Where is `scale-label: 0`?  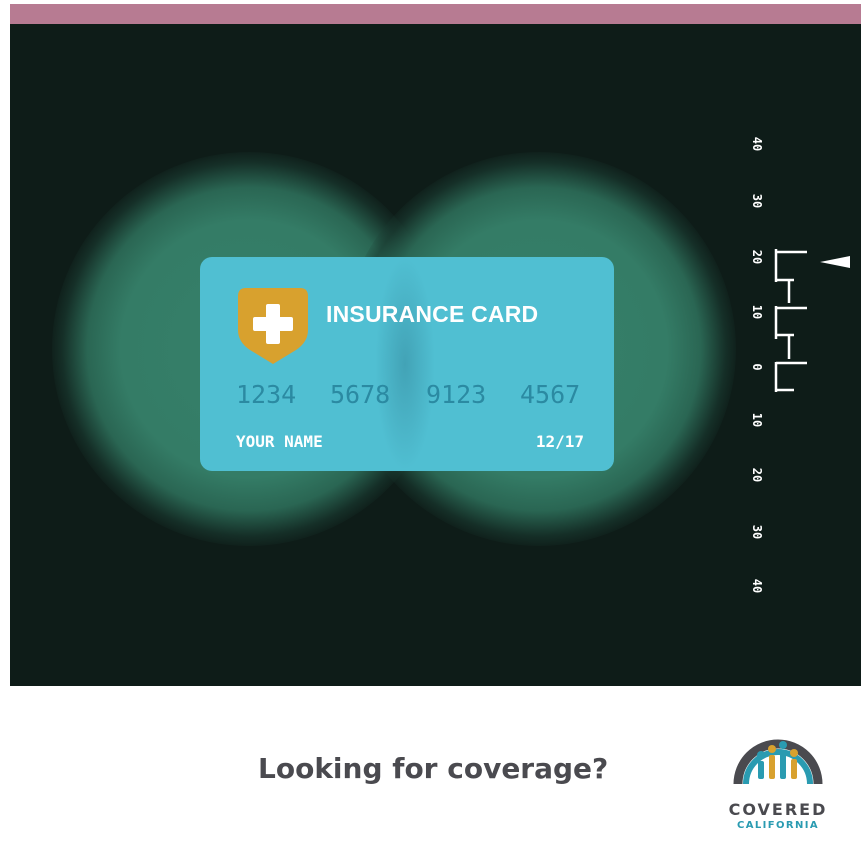 scale-label: 0 is located at coordinates (757, 367).